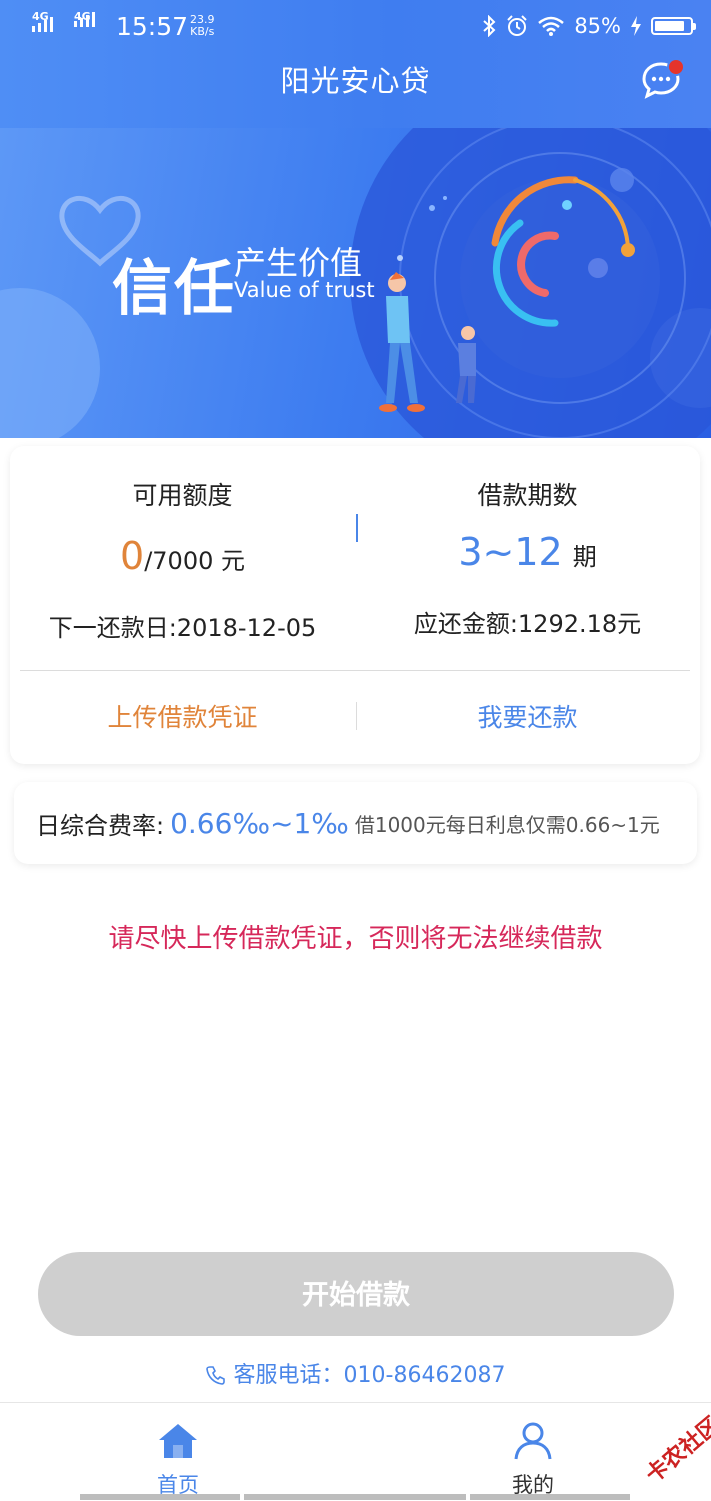 This screenshot has width=711, height=1501. Describe the element at coordinates (527, 495) in the screenshot. I see `period-label: 借款期数` at that location.